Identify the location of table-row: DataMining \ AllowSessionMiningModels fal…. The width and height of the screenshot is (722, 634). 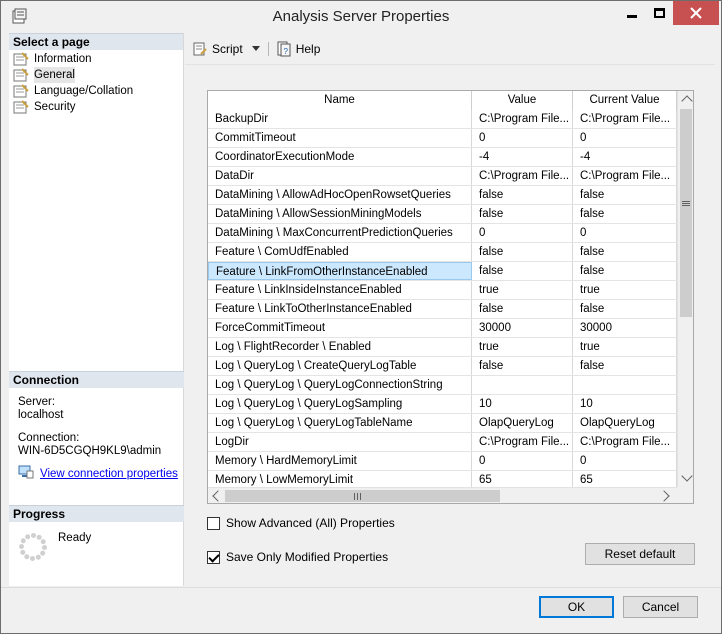
(442, 214).